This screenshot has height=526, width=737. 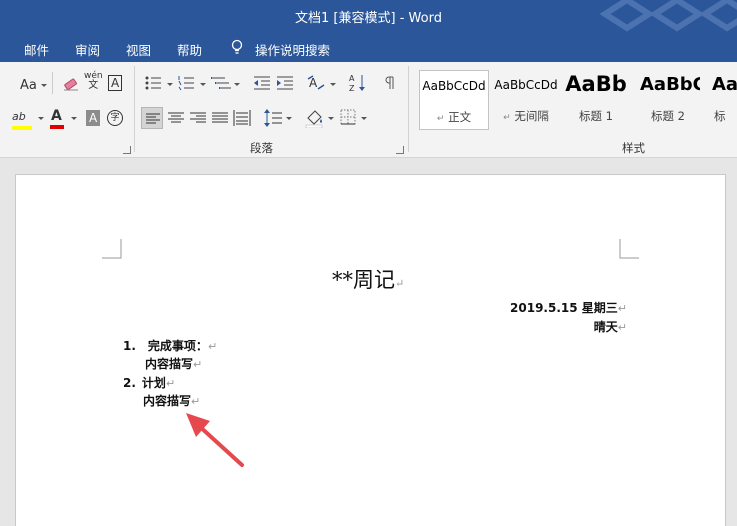 I want to click on weather-text: 晴天, so click(x=605, y=327).